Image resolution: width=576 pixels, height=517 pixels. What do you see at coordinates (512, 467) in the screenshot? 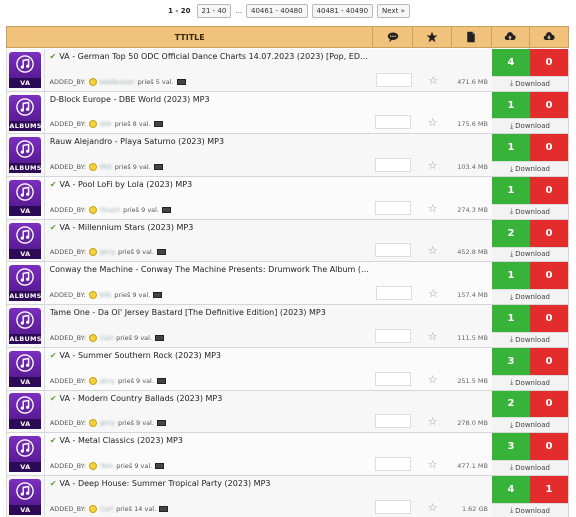
I see `download-icon: ⤓` at bounding box center [512, 467].